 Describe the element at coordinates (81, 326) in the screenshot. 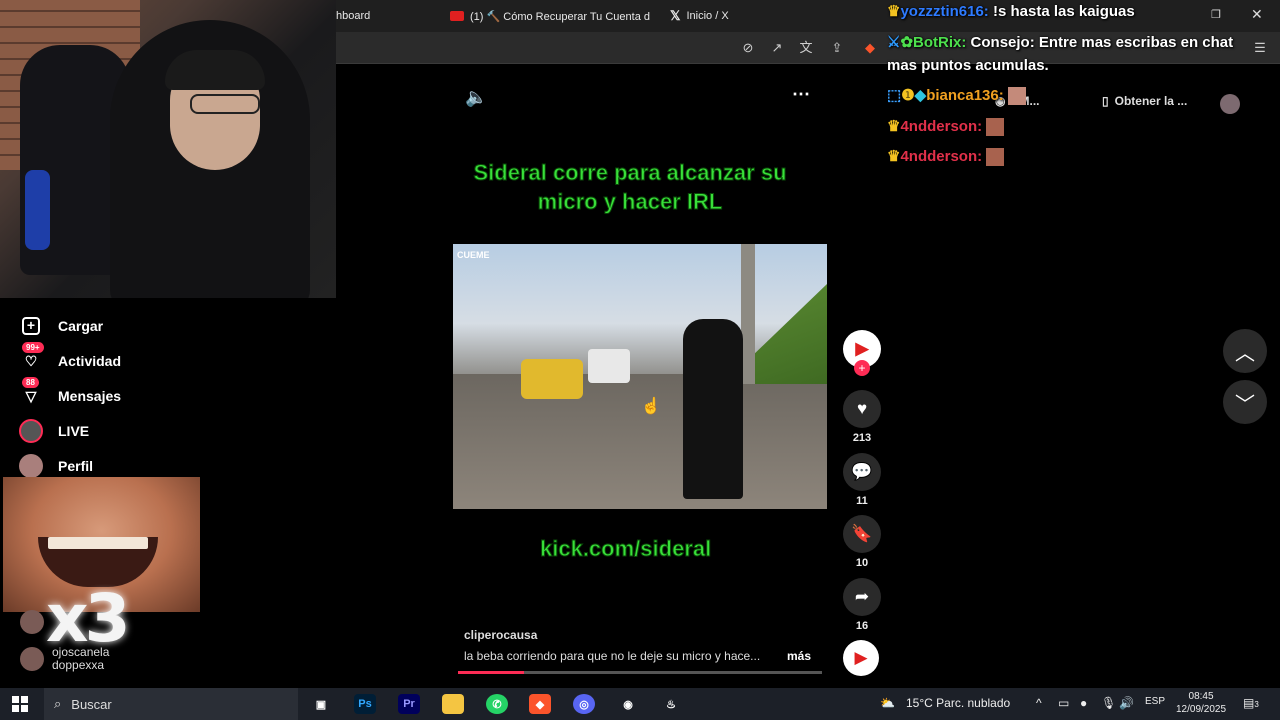

I see `nav-label: Cargar` at that location.